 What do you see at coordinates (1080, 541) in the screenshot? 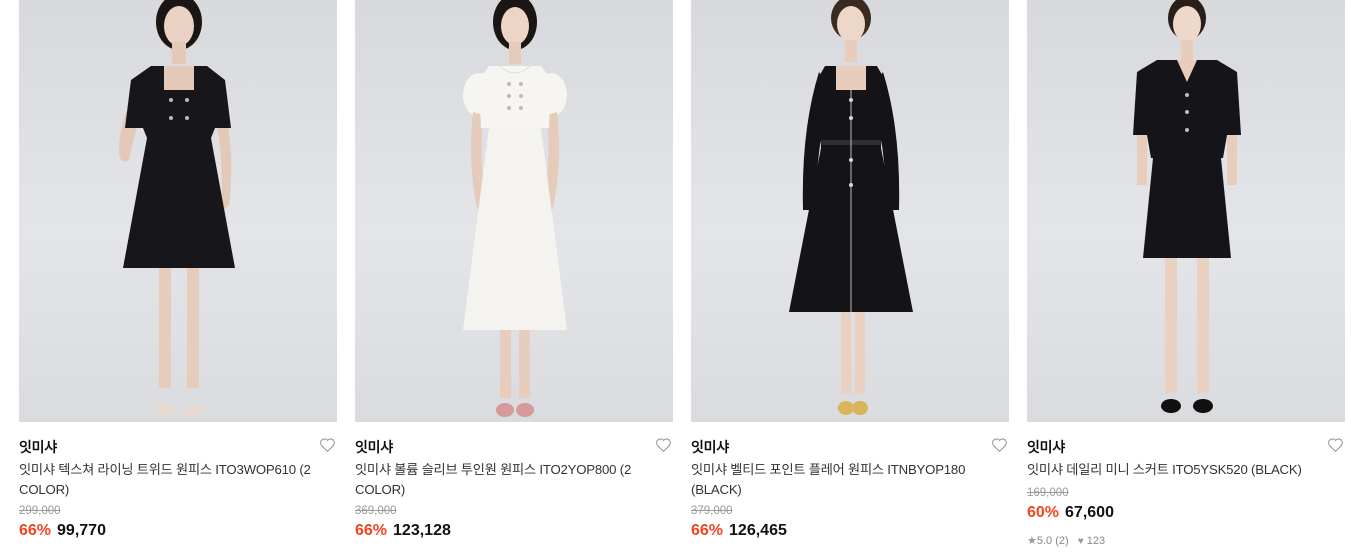
I see `heart-filled-icon: ♥` at bounding box center [1080, 541].